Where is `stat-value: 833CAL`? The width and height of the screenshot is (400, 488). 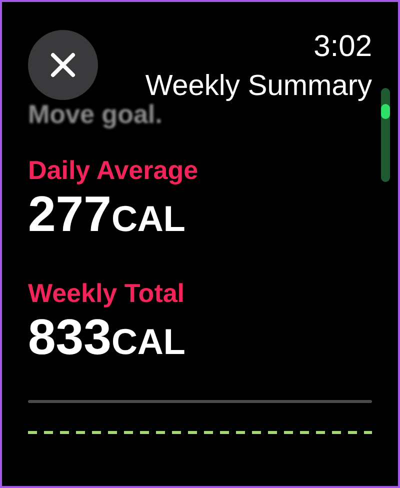 stat-value: 833CAL is located at coordinates (107, 338).